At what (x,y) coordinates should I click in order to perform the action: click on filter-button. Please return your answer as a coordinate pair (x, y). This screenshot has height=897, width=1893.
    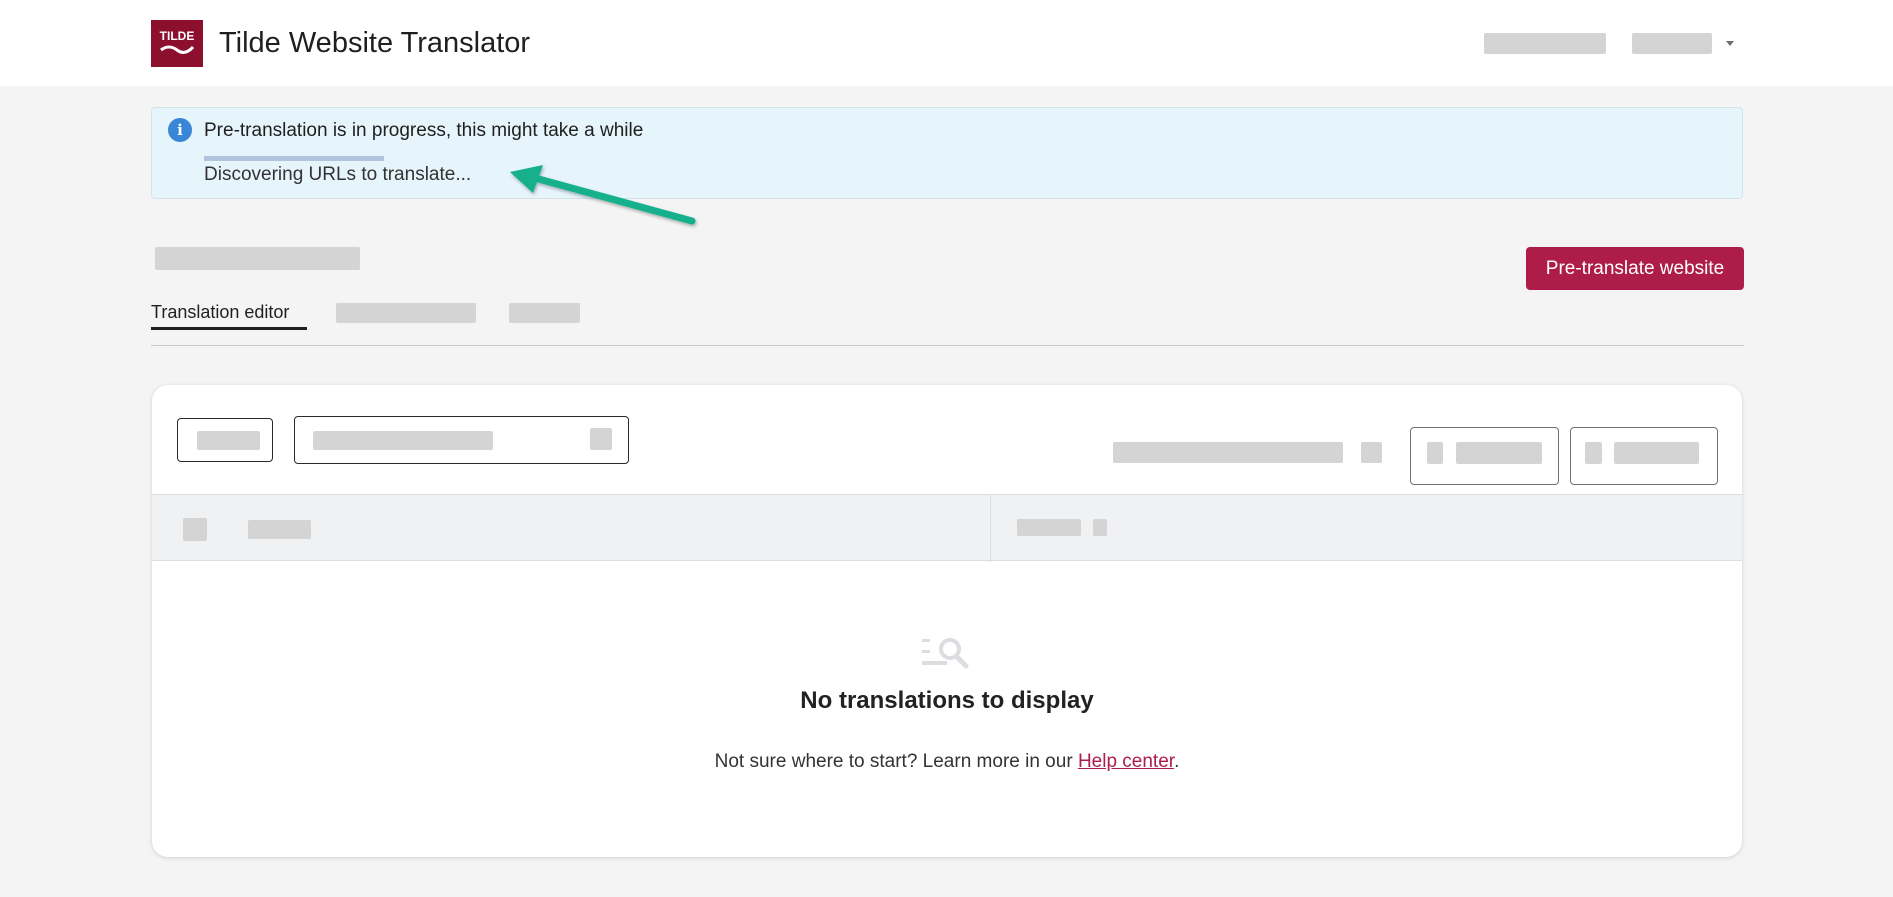
    Looking at the image, I should click on (225, 440).